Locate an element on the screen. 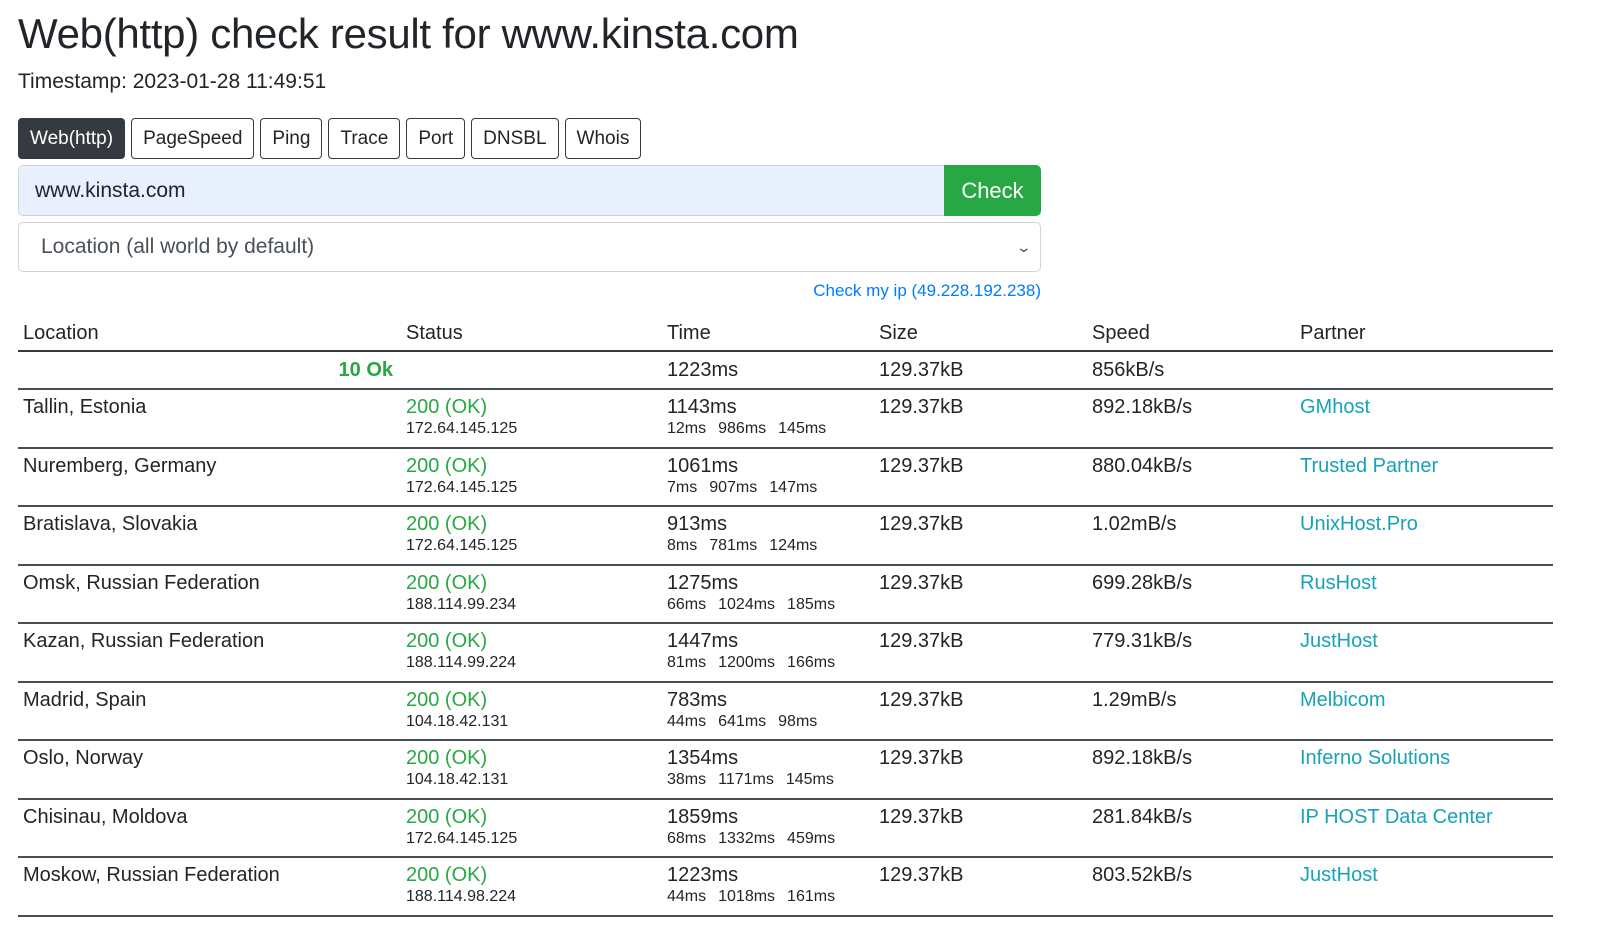 This screenshot has height=930, width=1600. total-time: 1354ms is located at coordinates (703, 758).